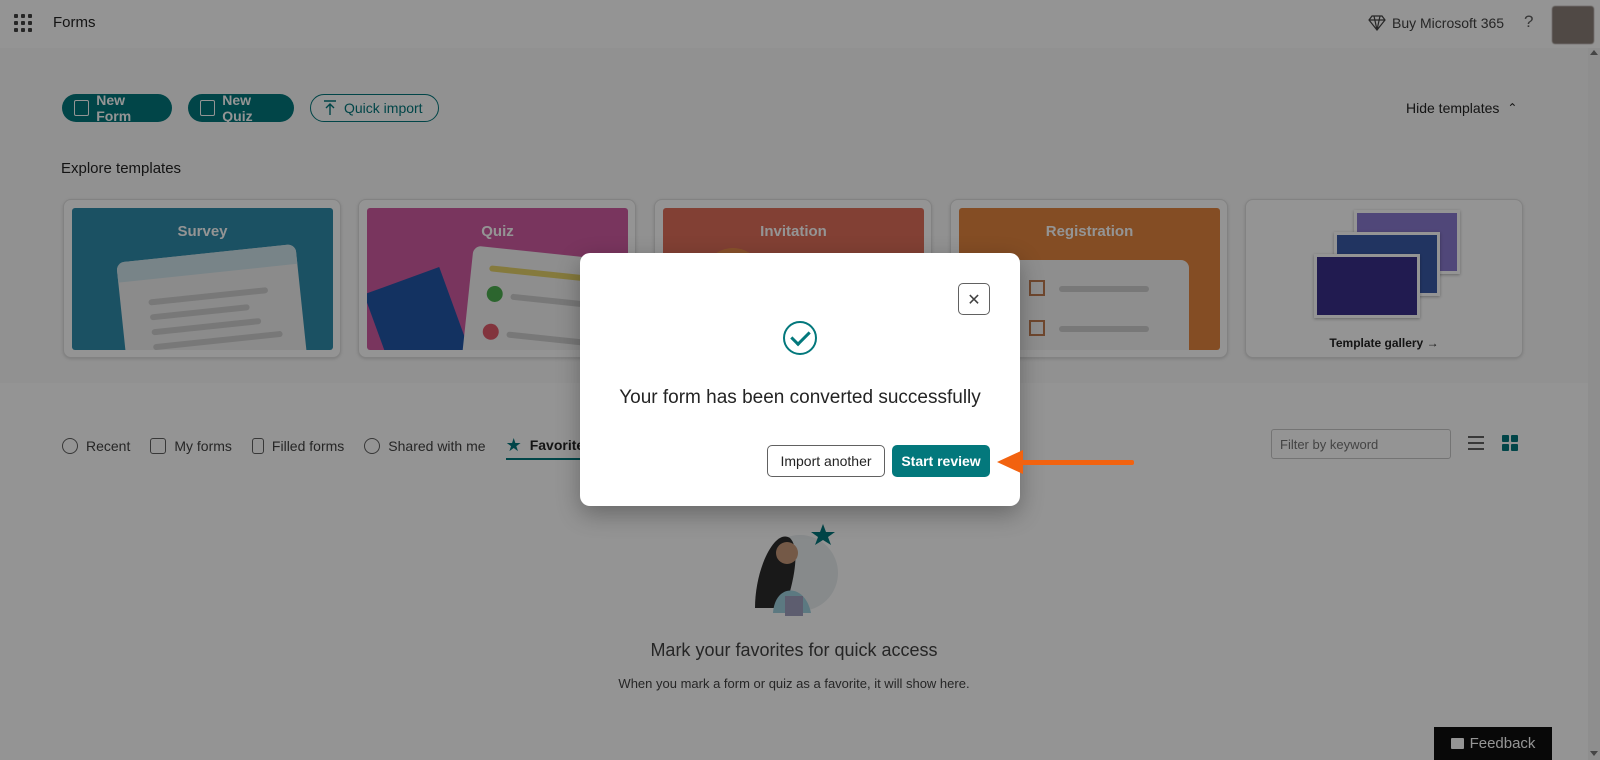  I want to click on close-button: ✕, so click(974, 299).